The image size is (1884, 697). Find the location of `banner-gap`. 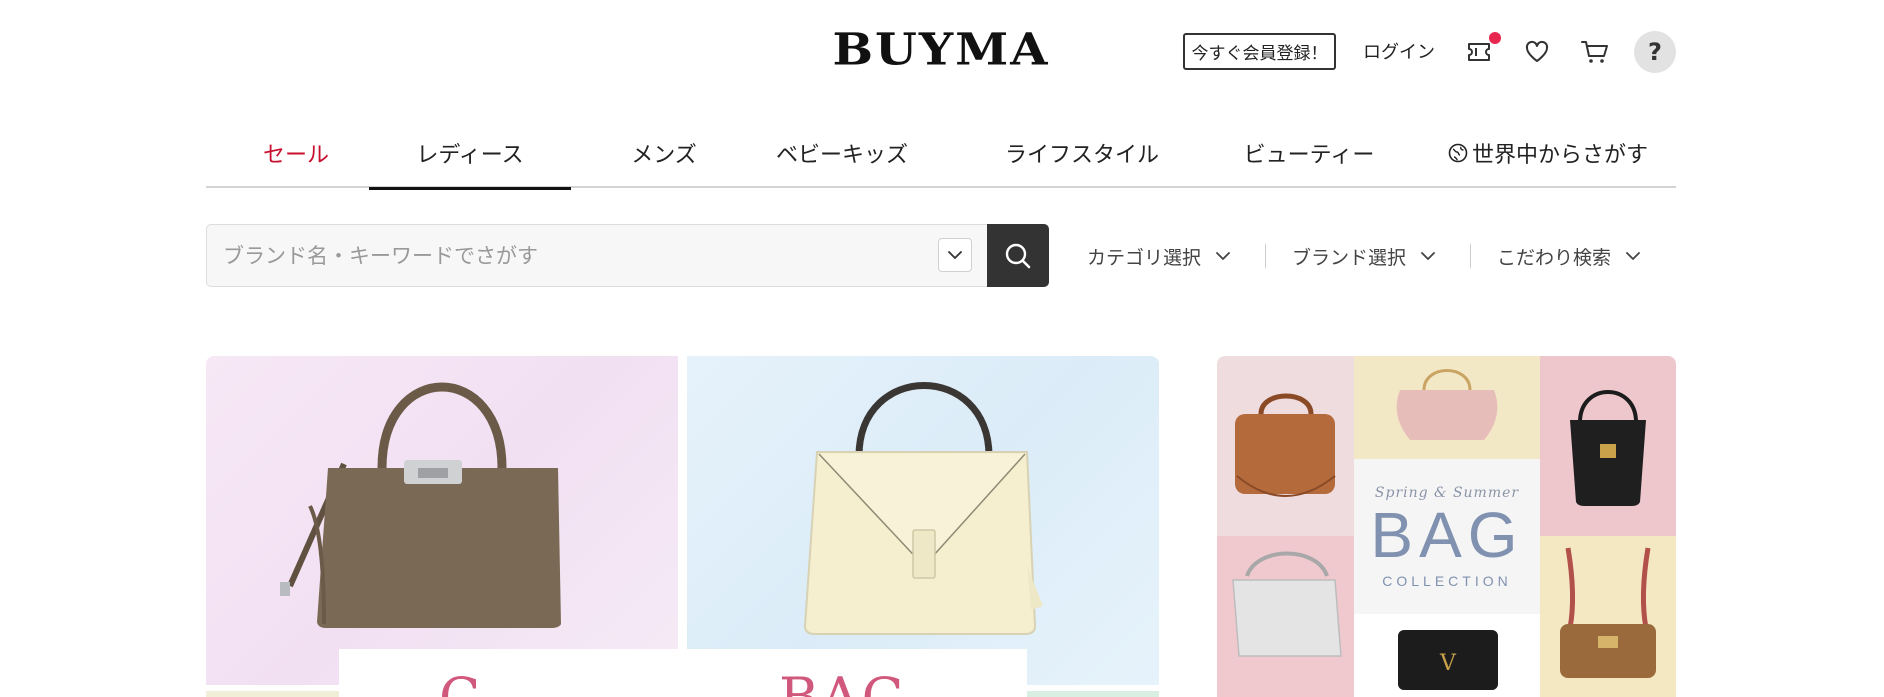

banner-gap is located at coordinates (682, 526).